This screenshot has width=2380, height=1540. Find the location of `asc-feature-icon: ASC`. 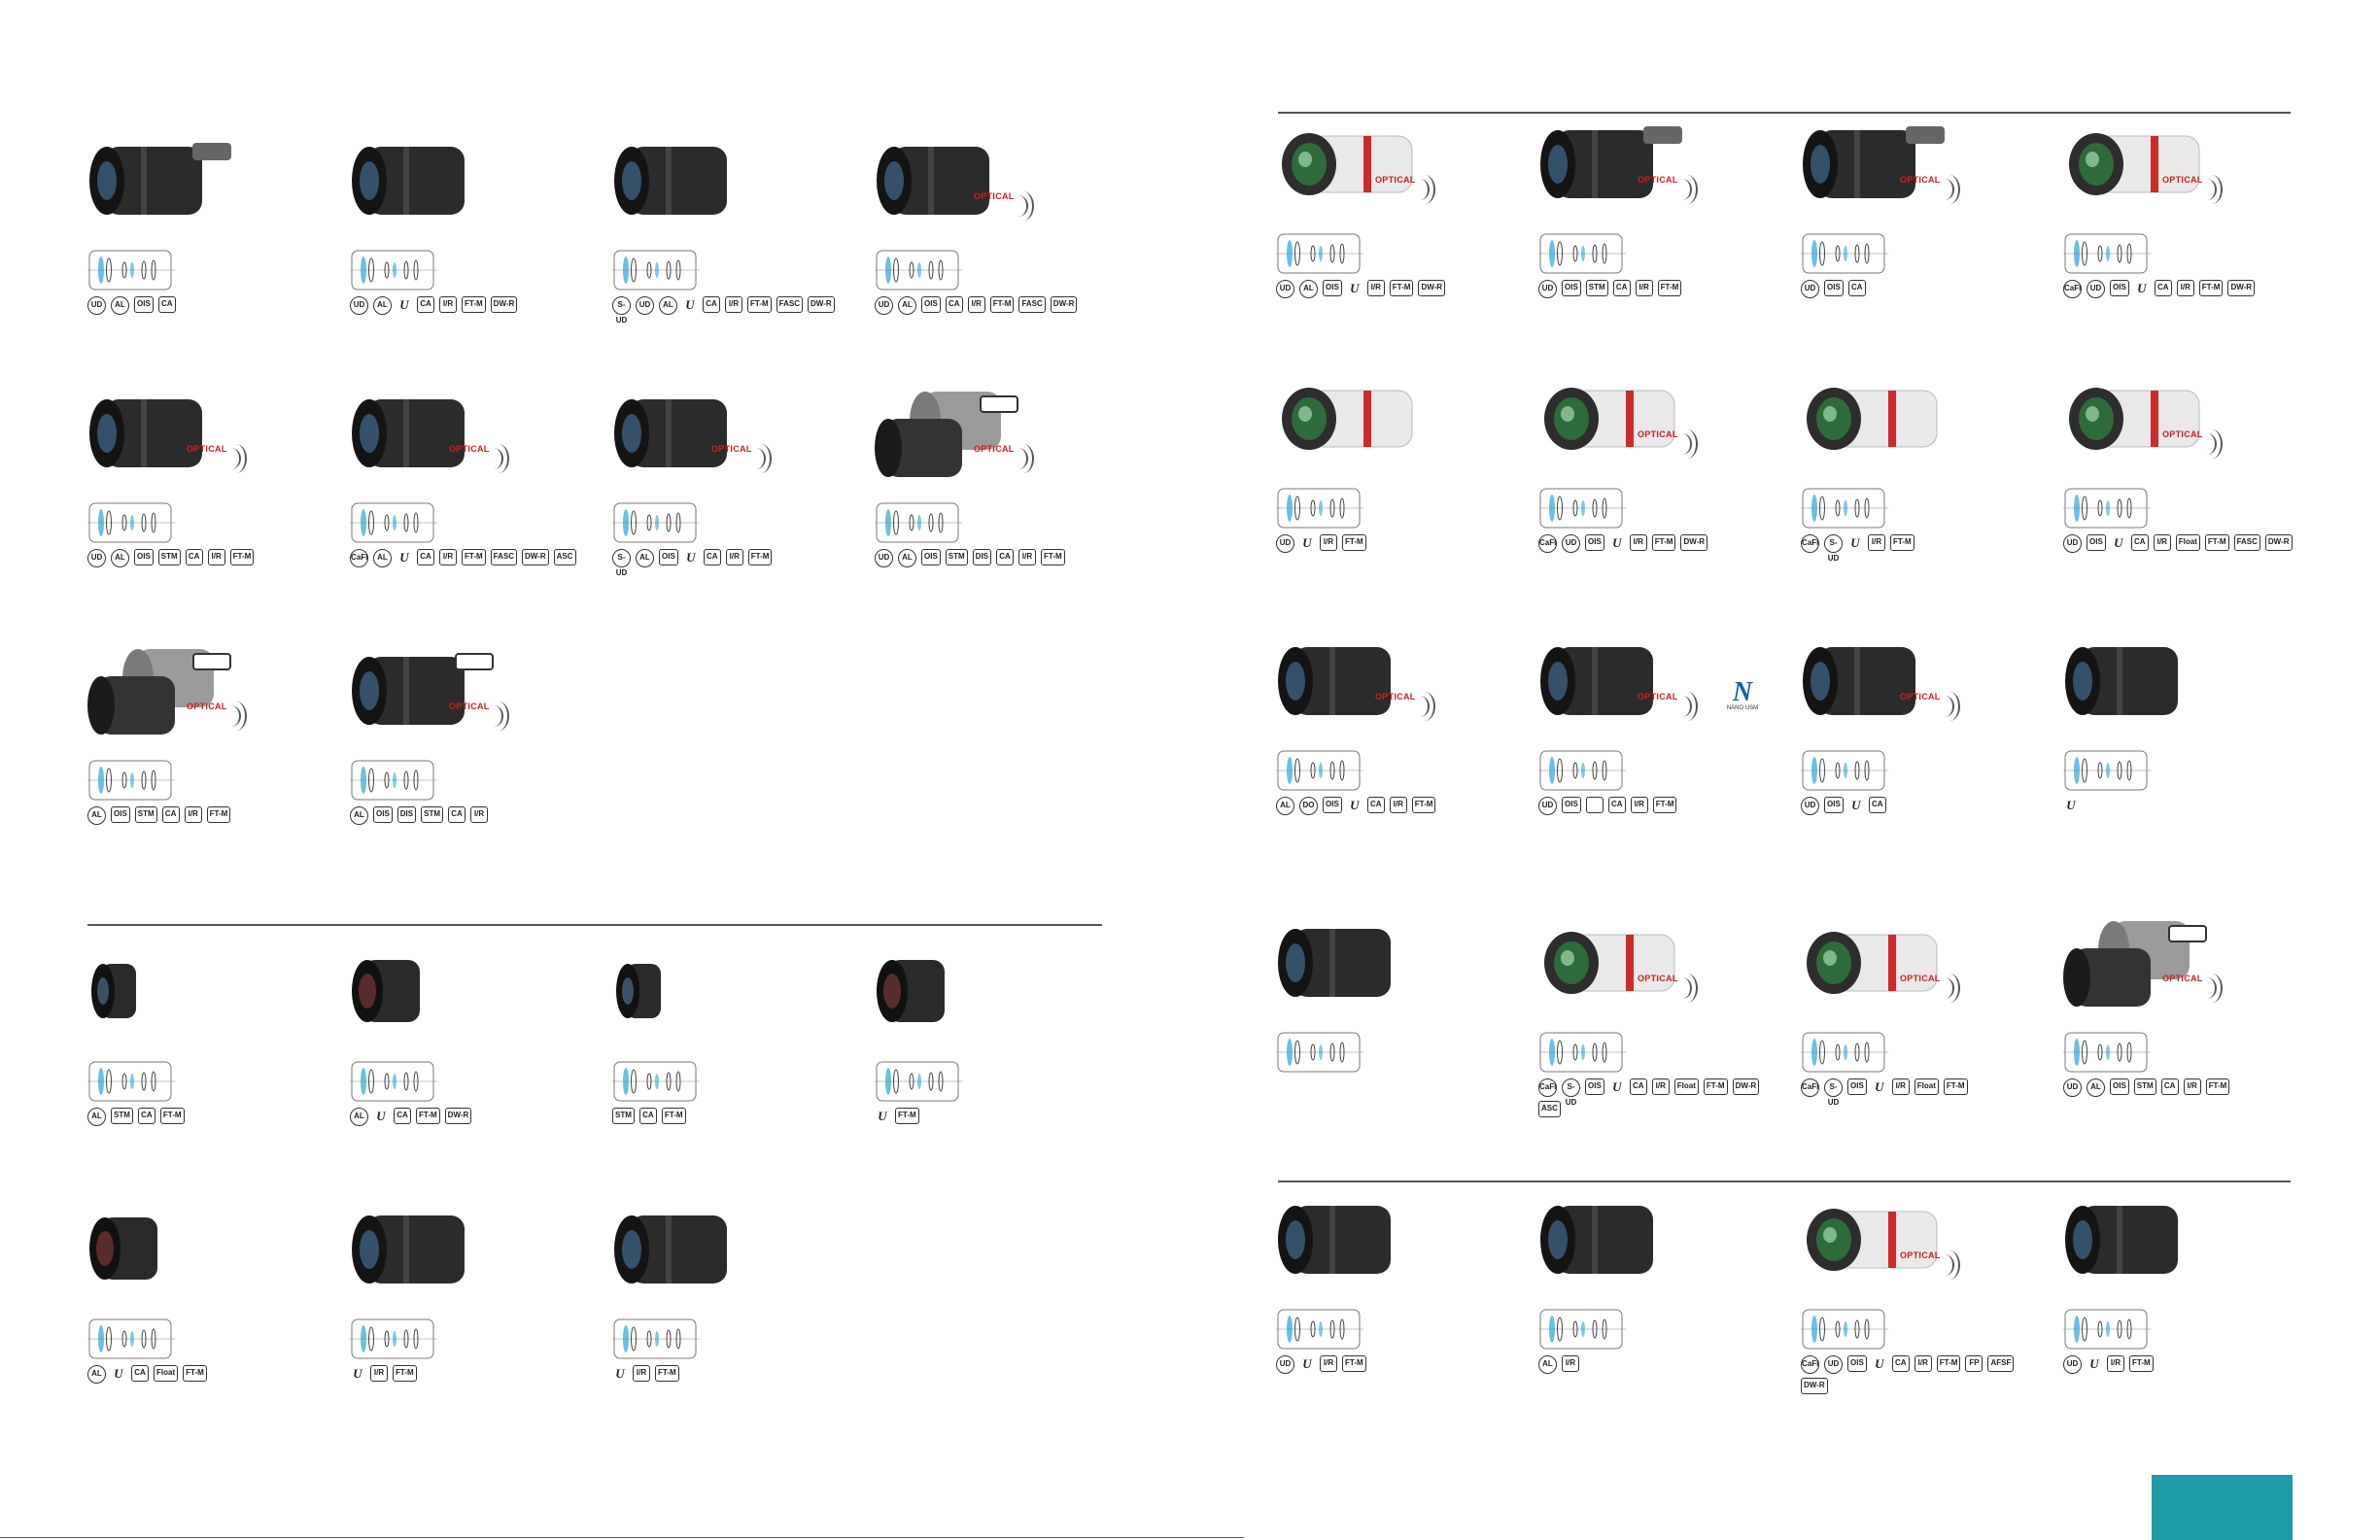

asc-feature-icon: ASC is located at coordinates (1549, 1109).